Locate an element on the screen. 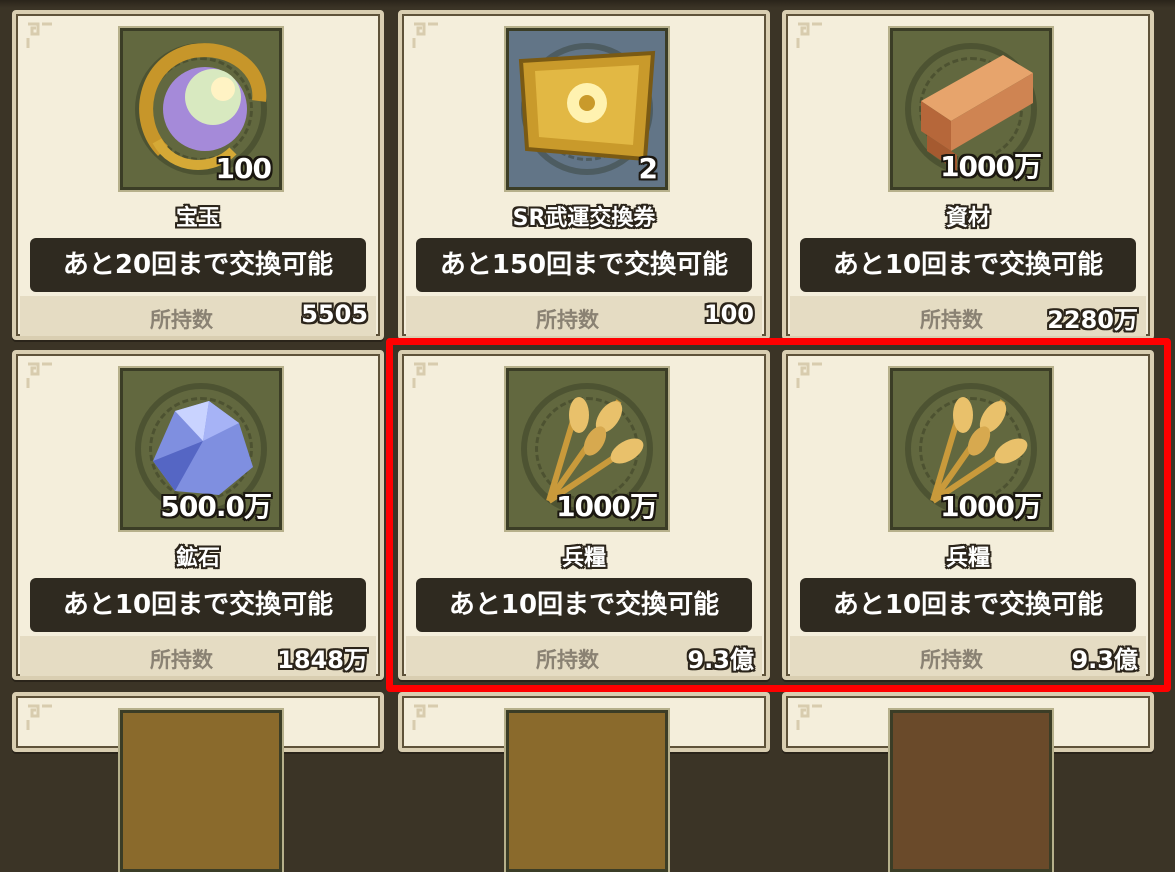 The height and width of the screenshot is (872, 1175). shop-item-card-provisions-2: 1000万 兵糧 あと10回まで交換可能 所持数 9.3億 is located at coordinates (968, 515).